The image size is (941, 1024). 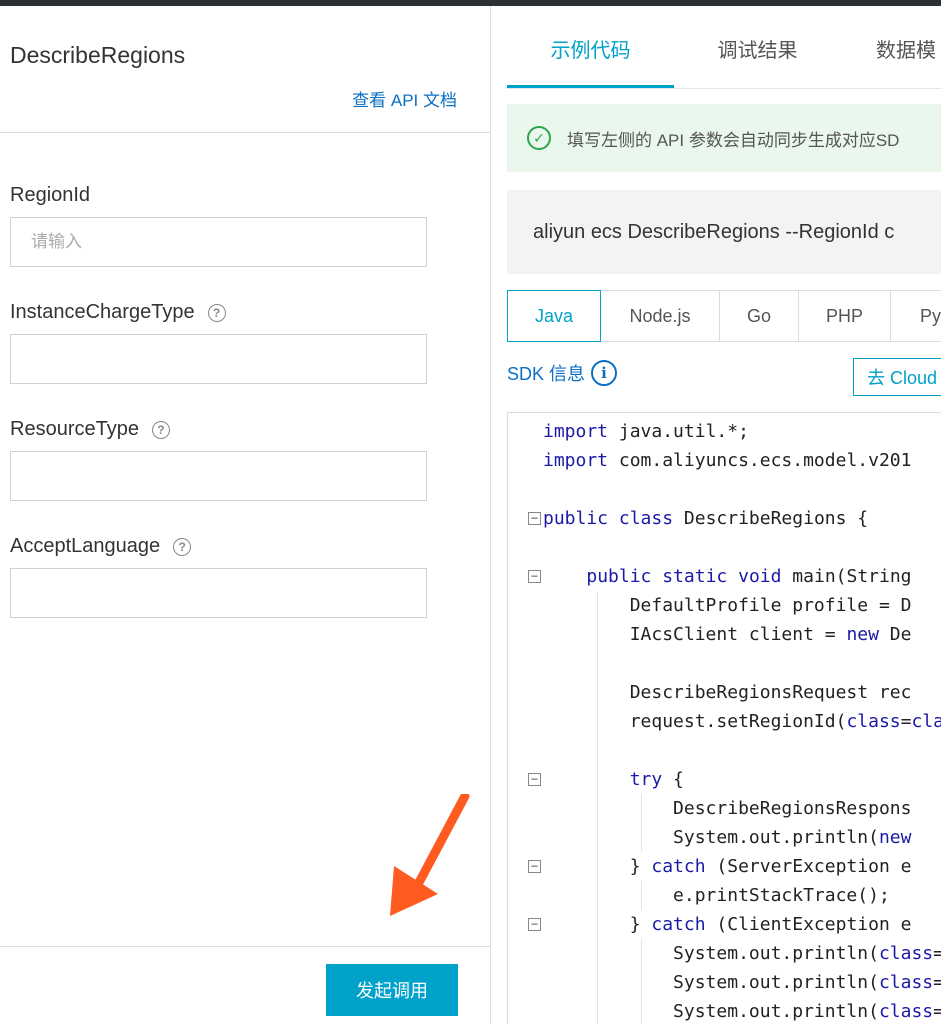 I want to click on result-tabs: 示例代码 调试结果 数据模, so click(x=724, y=61).